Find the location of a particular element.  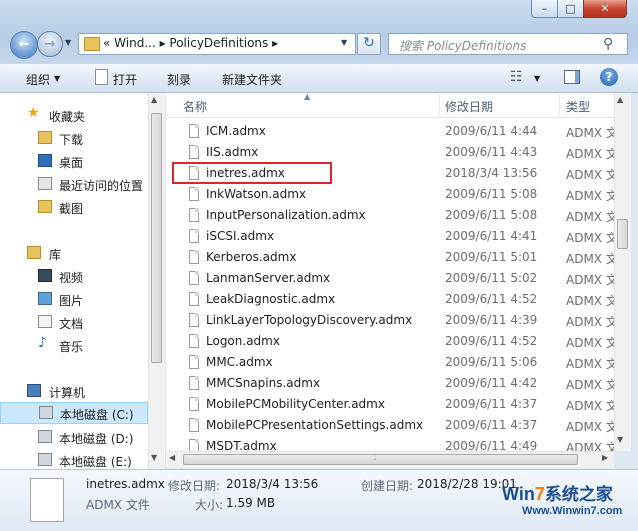

sidebar-item-label: 本地磁盘 (E:) is located at coordinates (95, 462).